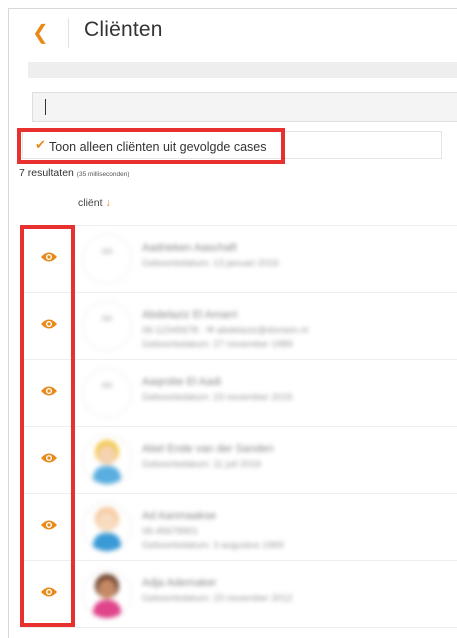 This screenshot has width=457, height=638. I want to click on client-name: Aaqrobe El Aadi, so click(181, 382).